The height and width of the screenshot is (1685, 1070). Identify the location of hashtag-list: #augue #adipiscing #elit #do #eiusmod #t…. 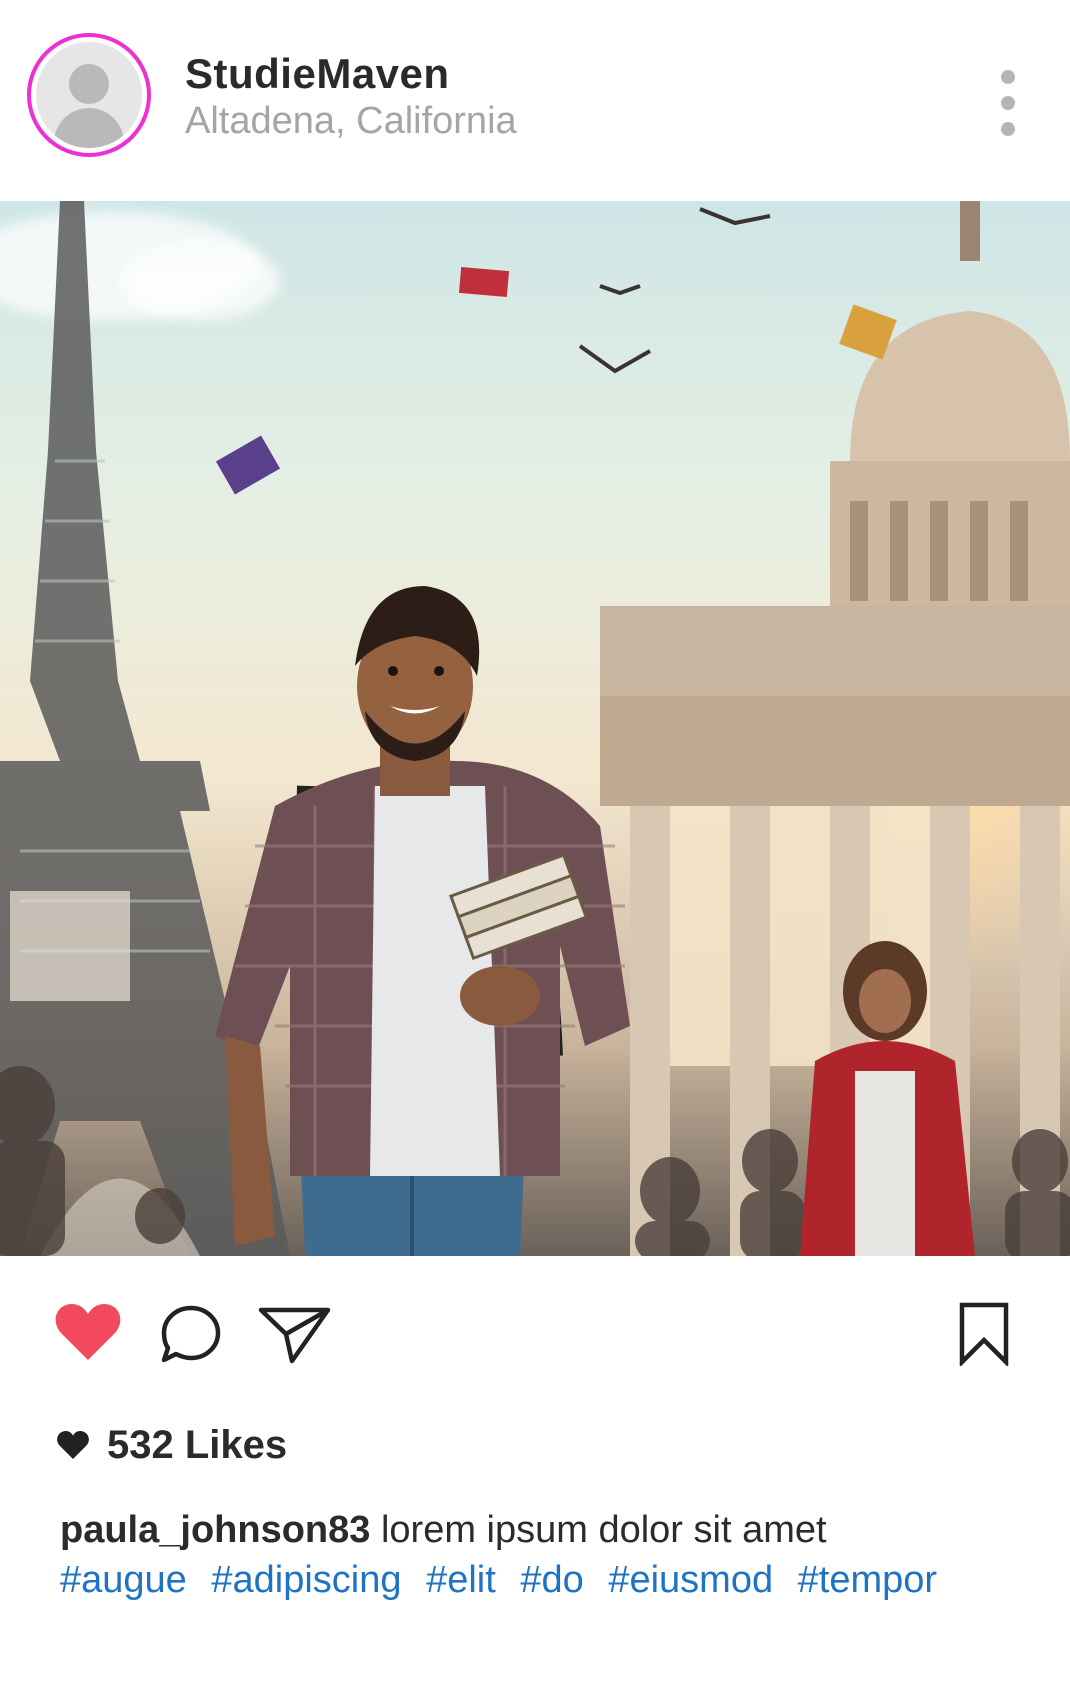
(505, 1580).